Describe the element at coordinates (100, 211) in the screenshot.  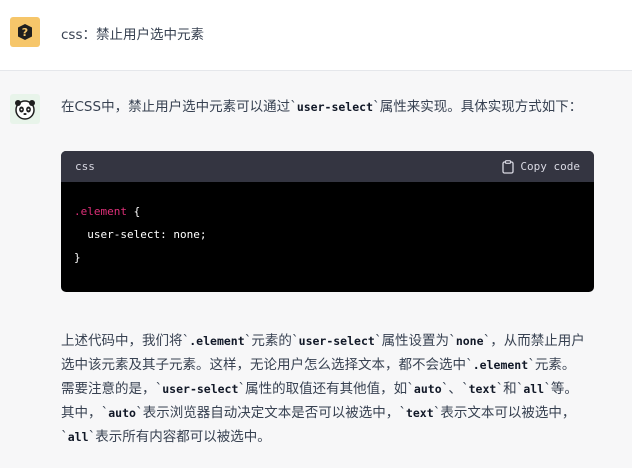
I see `code-selector: .element` at that location.